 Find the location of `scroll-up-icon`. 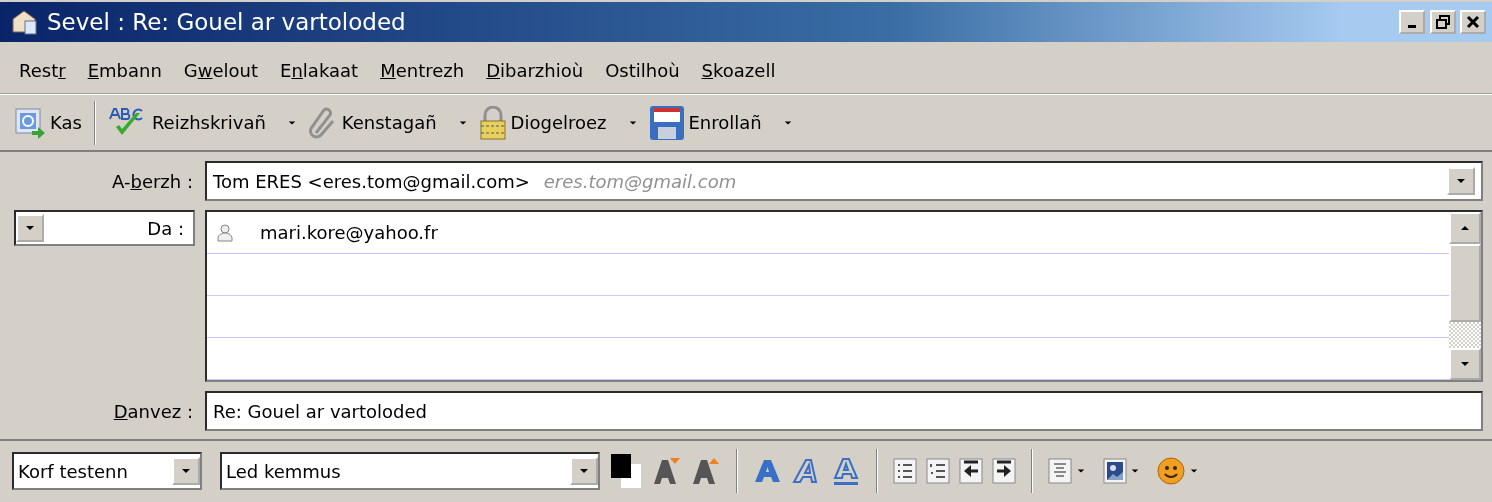

scroll-up-icon is located at coordinates (1465, 228).